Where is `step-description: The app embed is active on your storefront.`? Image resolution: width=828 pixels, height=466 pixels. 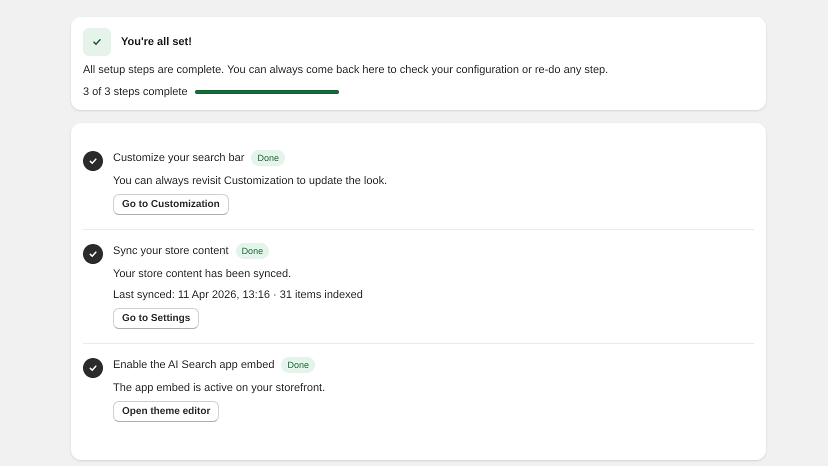
step-description: The app embed is active on your storefront. is located at coordinates (219, 388).